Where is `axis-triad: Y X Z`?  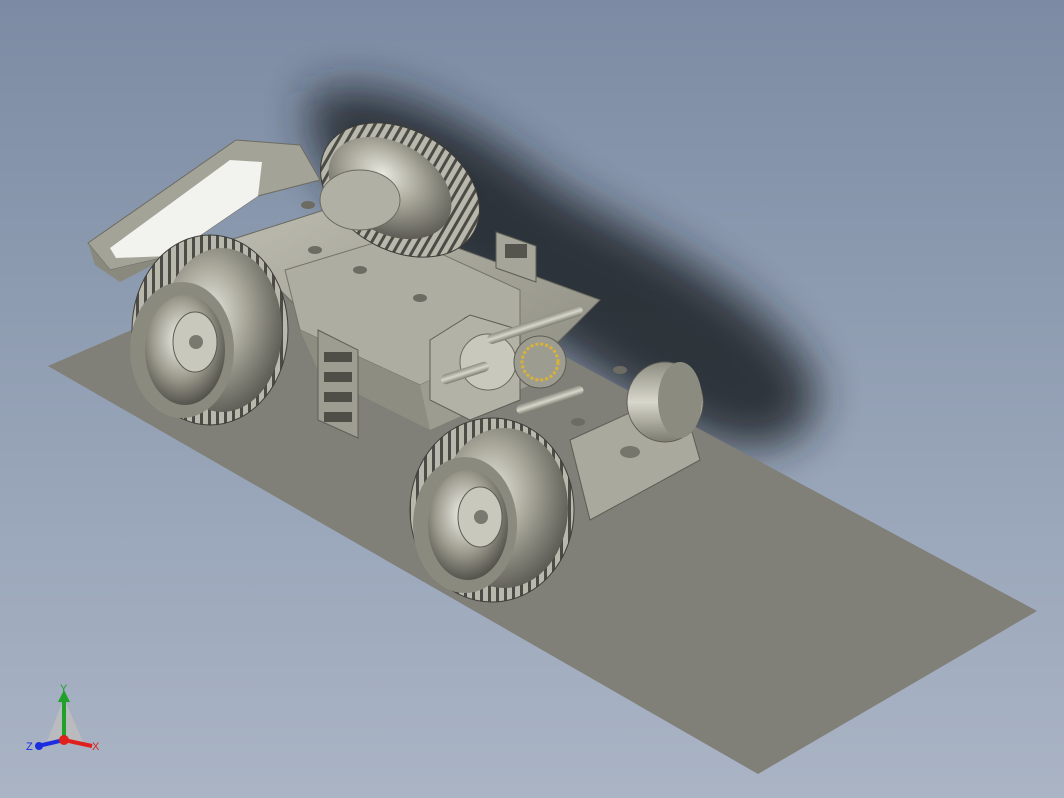
axis-triad: Y X Z is located at coordinates (67, 722).